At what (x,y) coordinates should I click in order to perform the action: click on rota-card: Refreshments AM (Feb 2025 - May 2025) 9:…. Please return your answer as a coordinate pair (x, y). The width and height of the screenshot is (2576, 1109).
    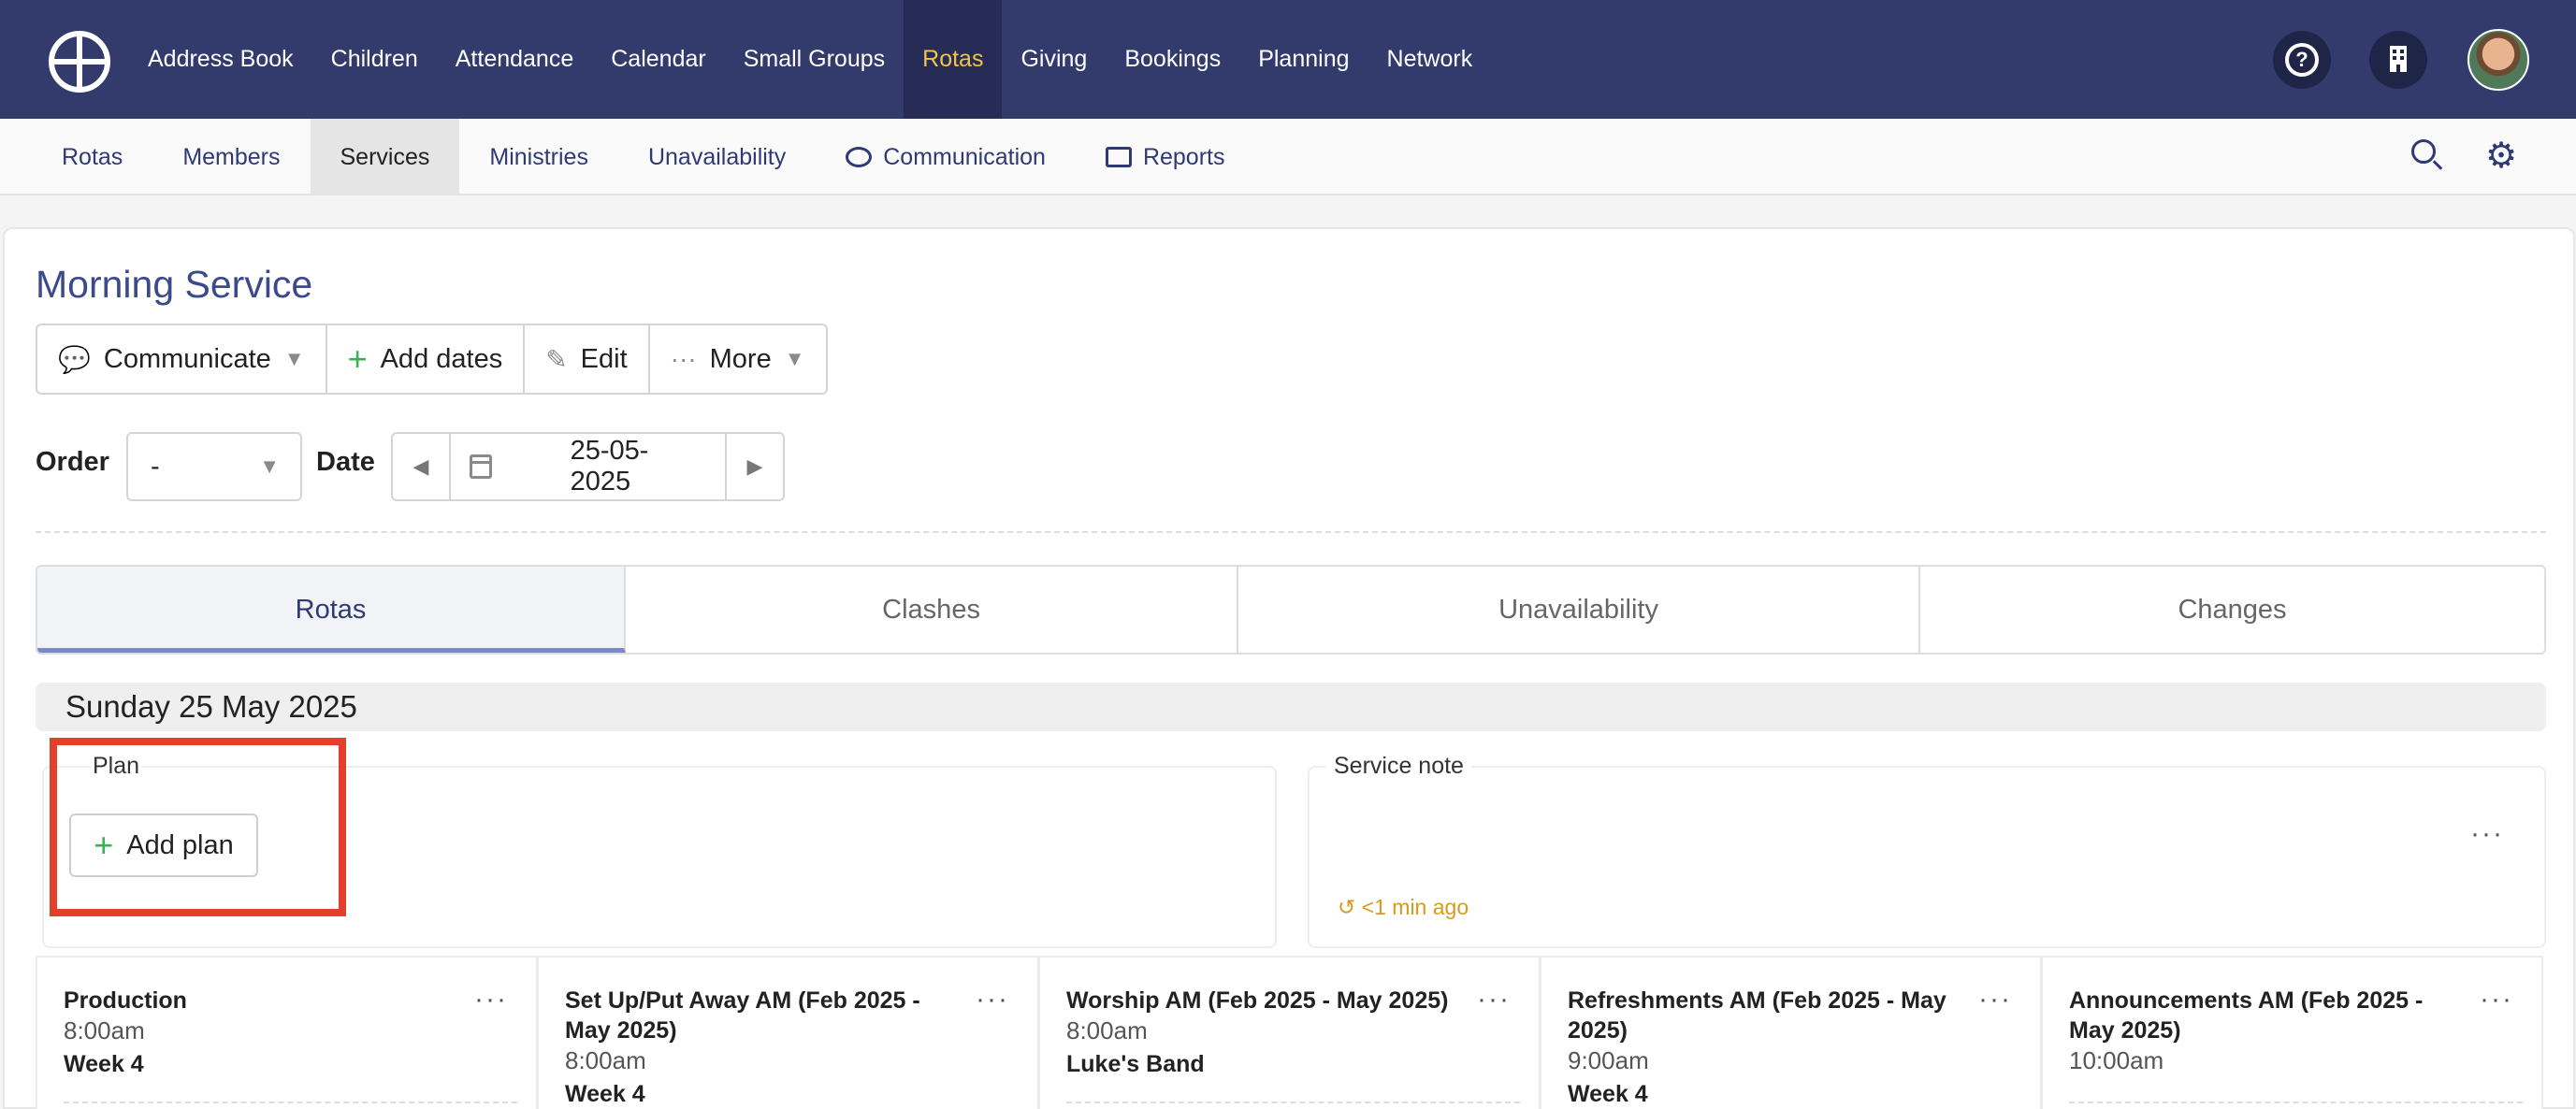
    Looking at the image, I should click on (1791, 1032).